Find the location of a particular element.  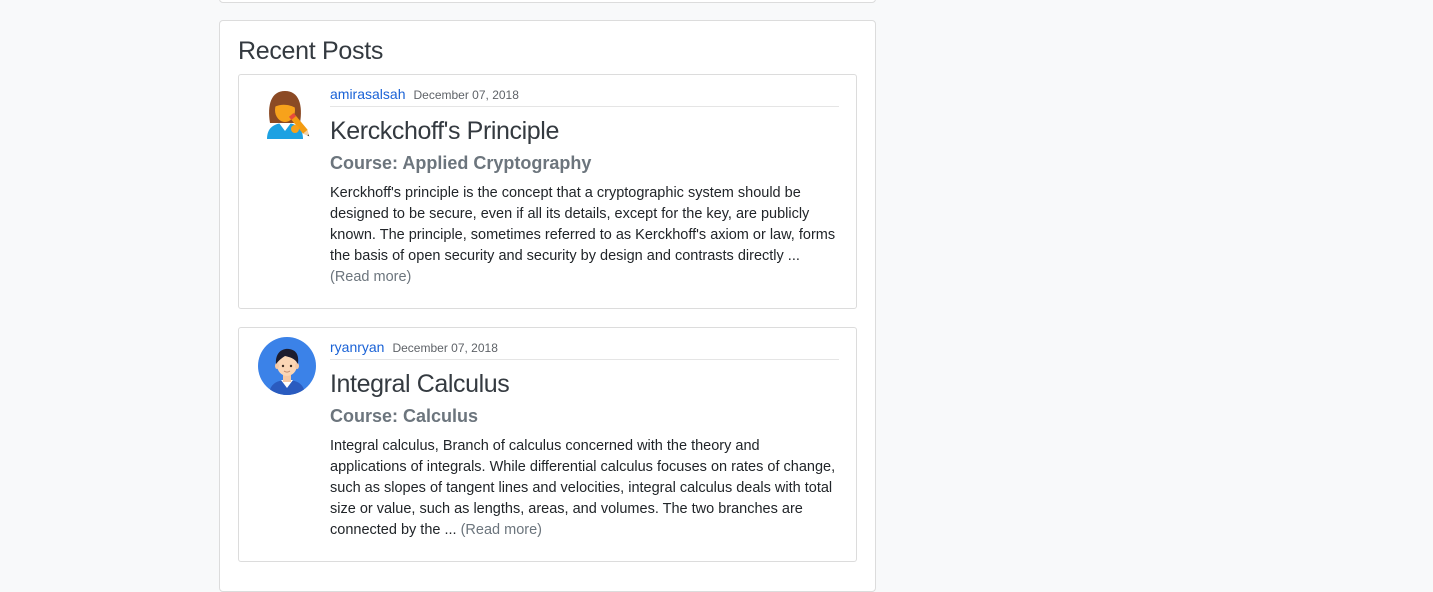

previous-card is located at coordinates (547, 1).